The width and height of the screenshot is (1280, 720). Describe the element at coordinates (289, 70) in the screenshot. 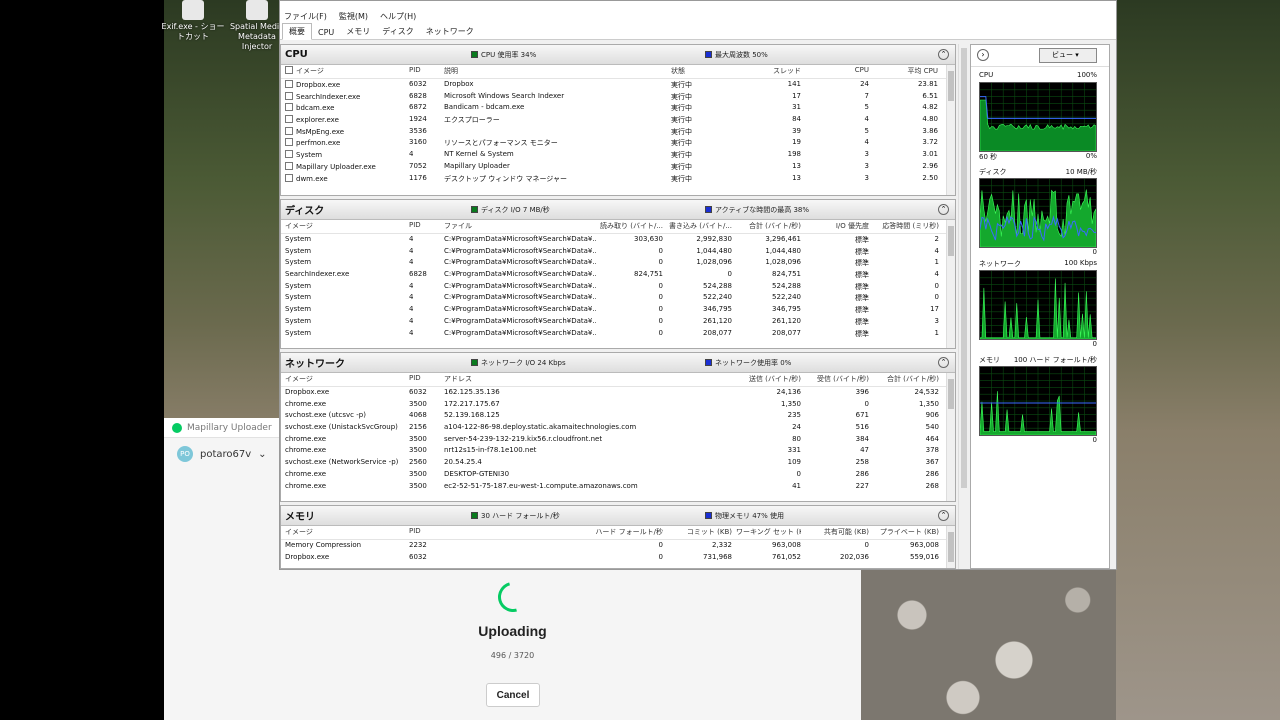

I see `checkbox-all` at that location.